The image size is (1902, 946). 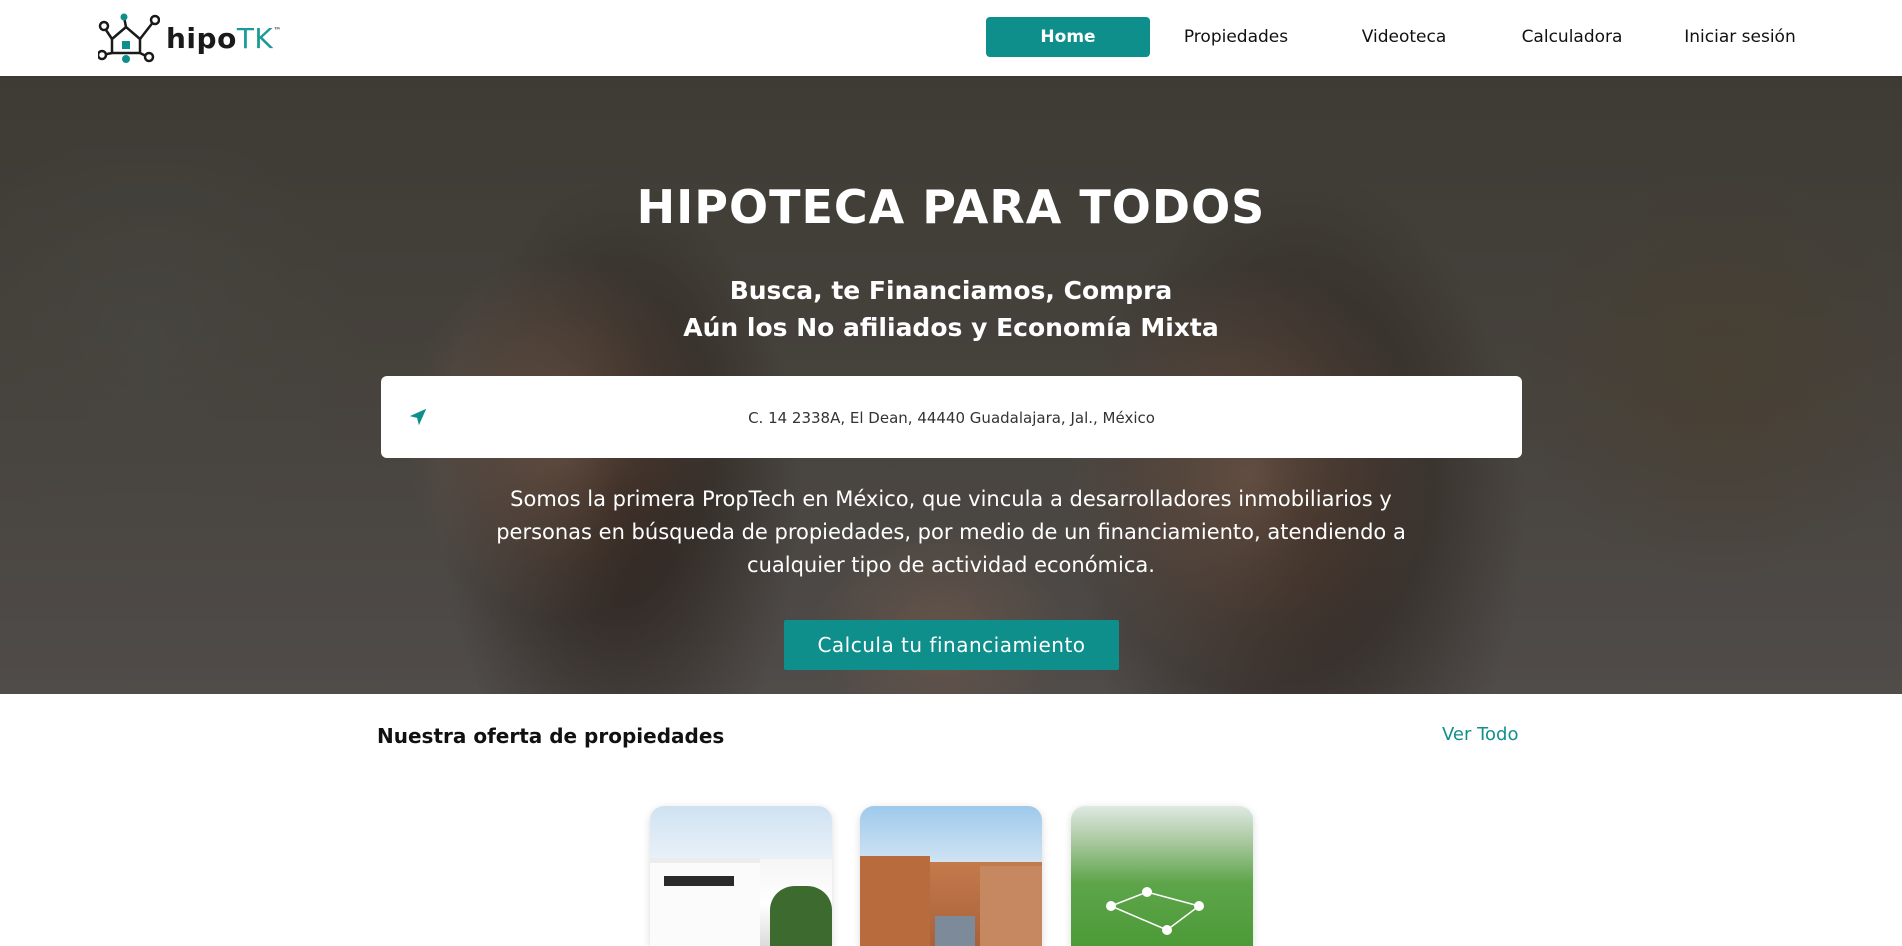 What do you see at coordinates (955, 931) in the screenshot?
I see `building-middle` at bounding box center [955, 931].